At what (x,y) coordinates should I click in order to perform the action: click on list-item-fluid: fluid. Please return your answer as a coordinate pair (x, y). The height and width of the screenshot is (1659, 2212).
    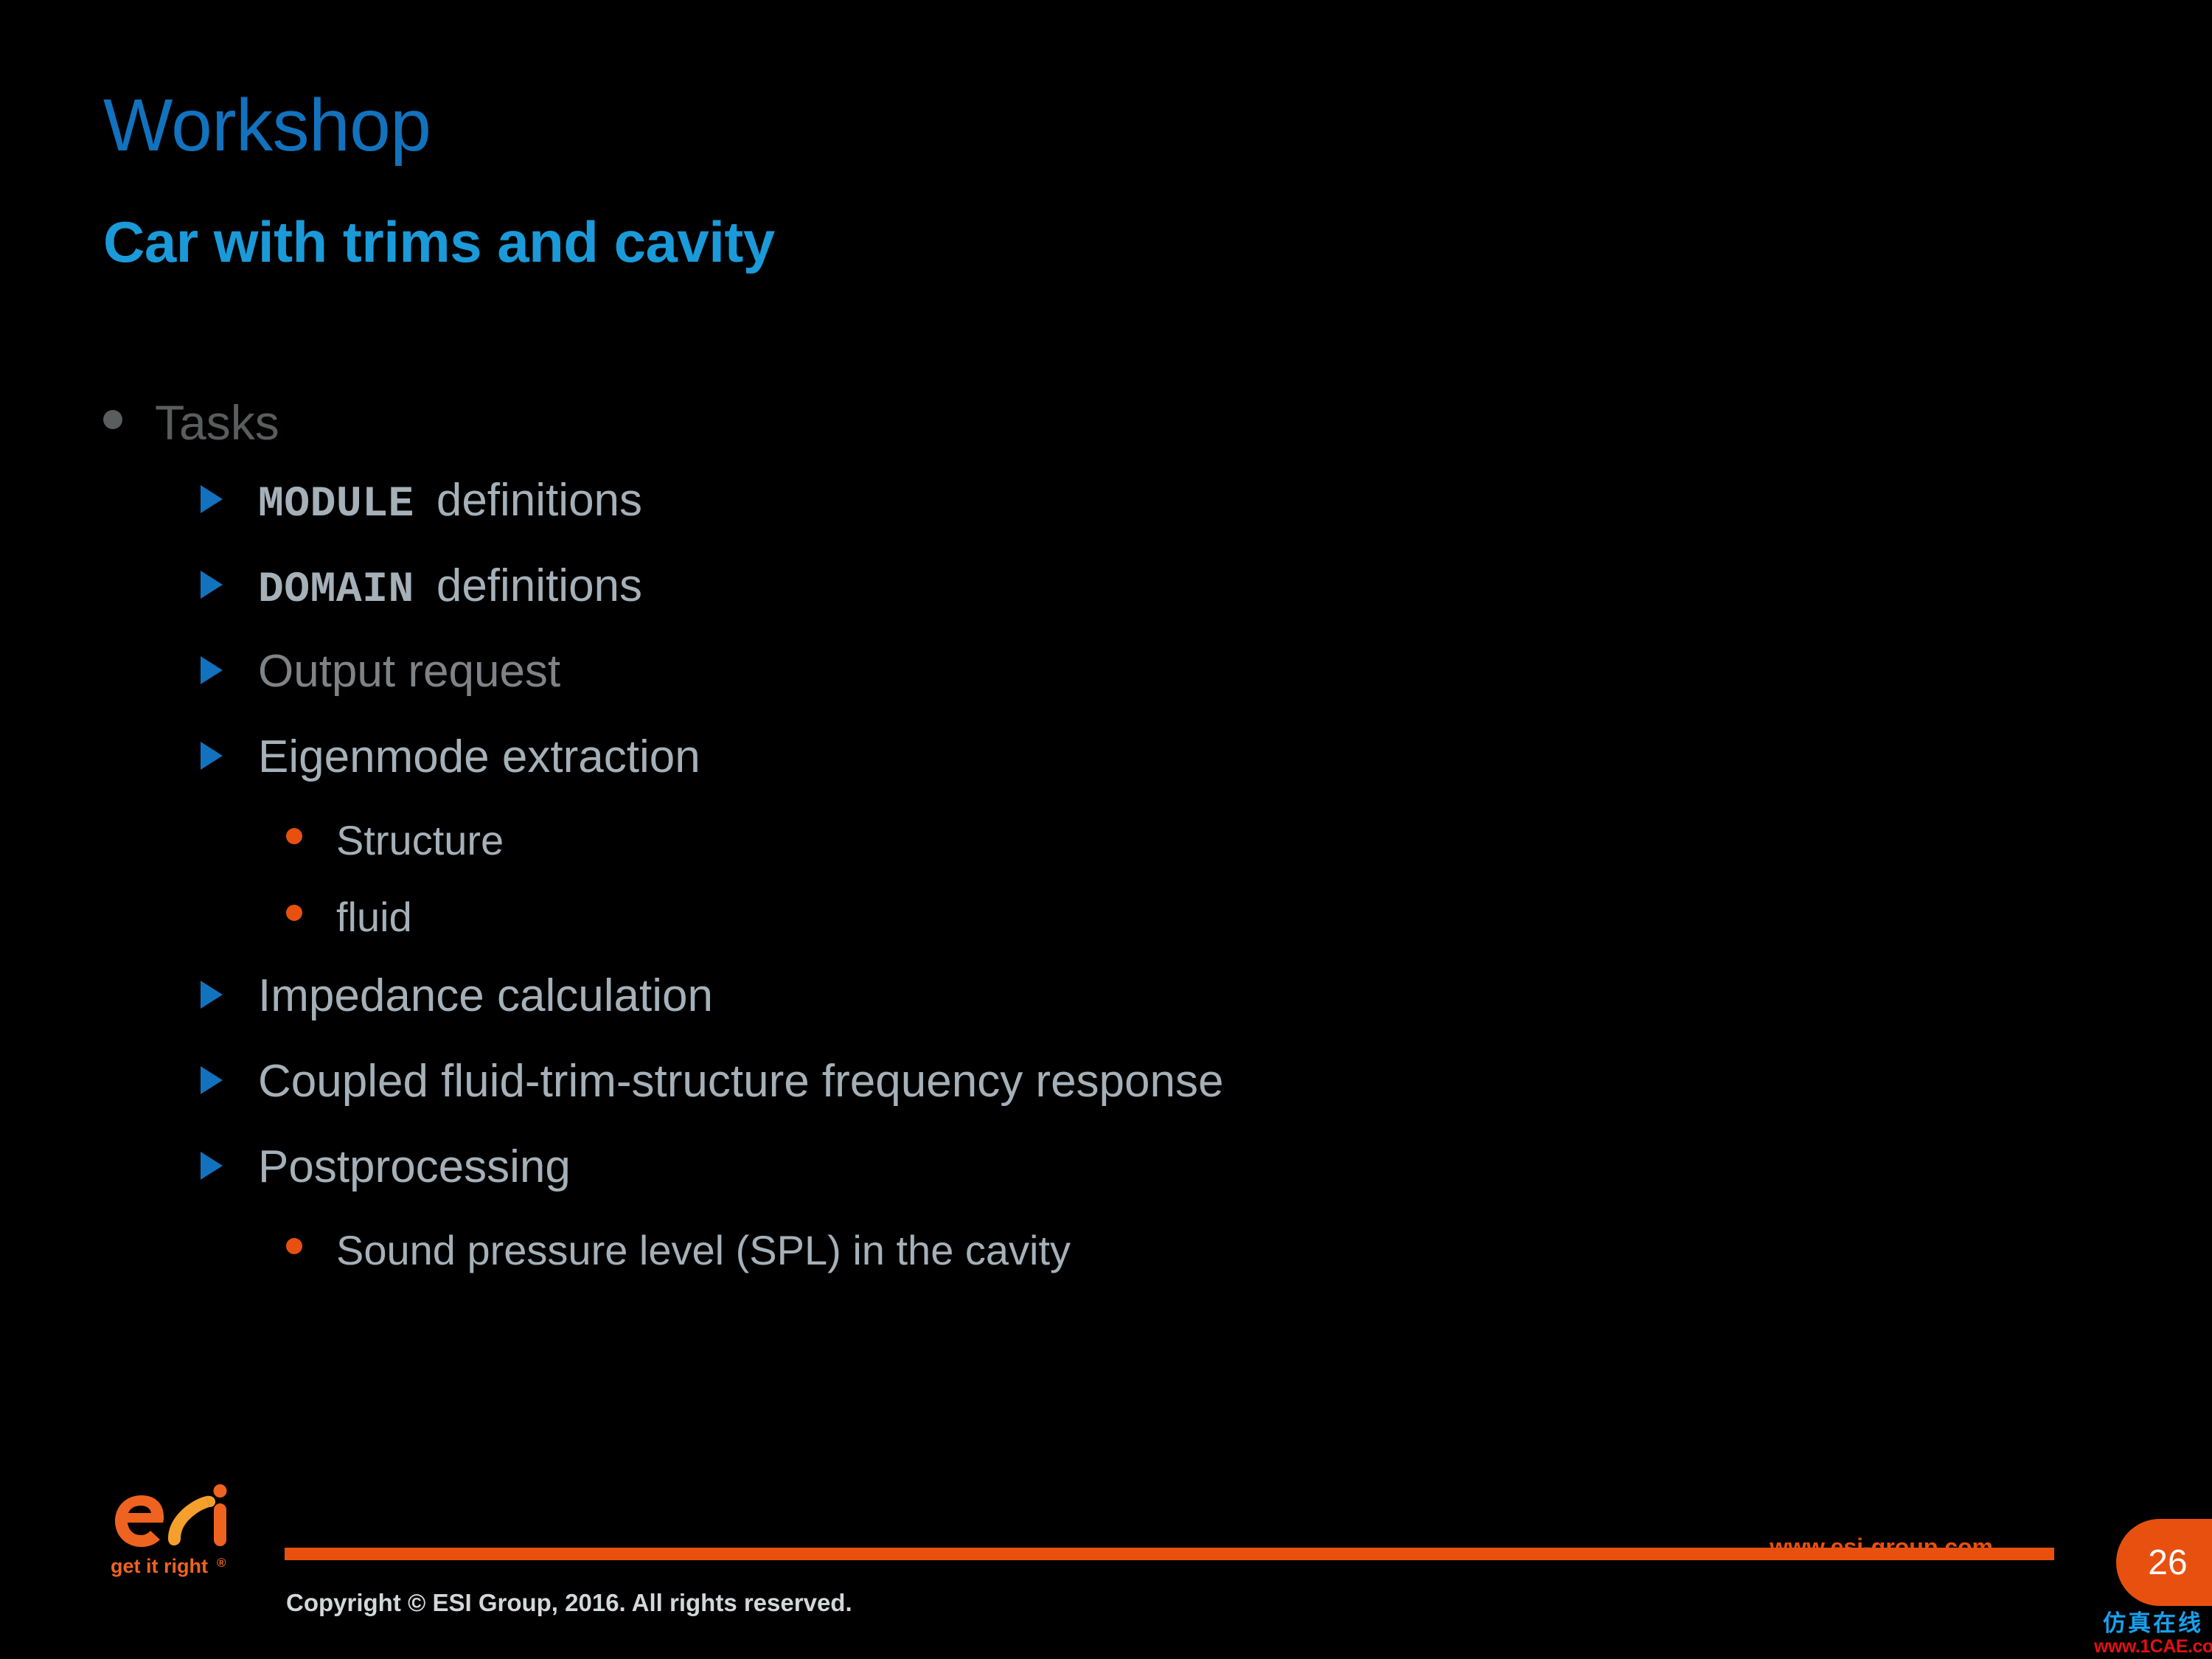
    Looking at the image, I should click on (1069, 935).